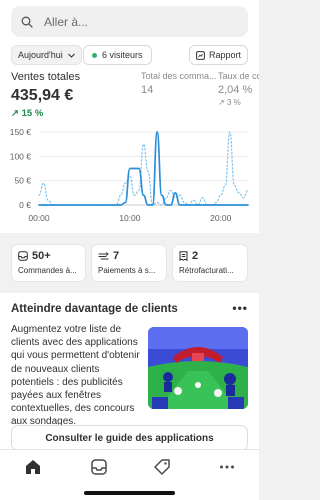 This screenshot has height=500, width=320. I want to click on filter-bar: Aujourd'hui 6 visiteurs Rapport, so click(129, 55).